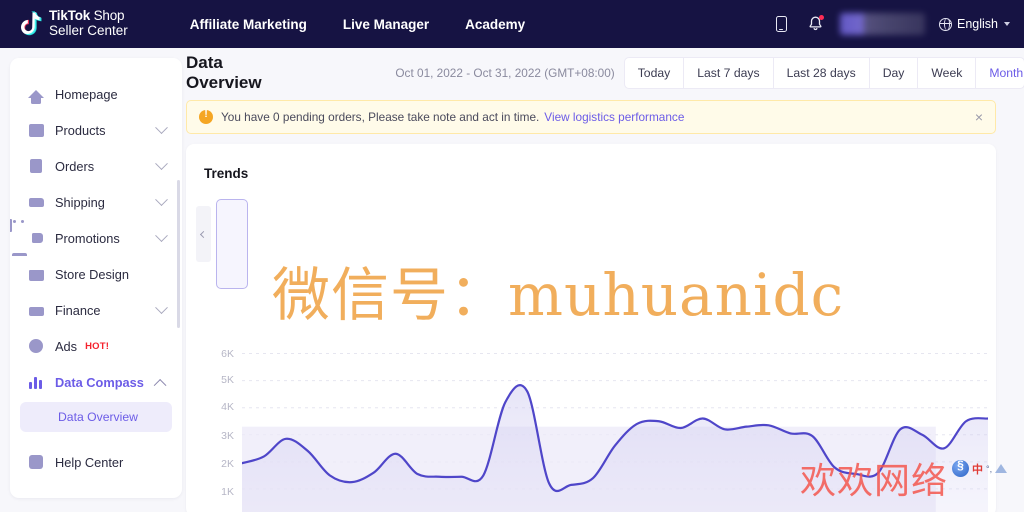  What do you see at coordinates (219, 426) in the screenshot?
I see `chart-y-axis: 6K 5K 4K 3K 2K 1K` at bounding box center [219, 426].